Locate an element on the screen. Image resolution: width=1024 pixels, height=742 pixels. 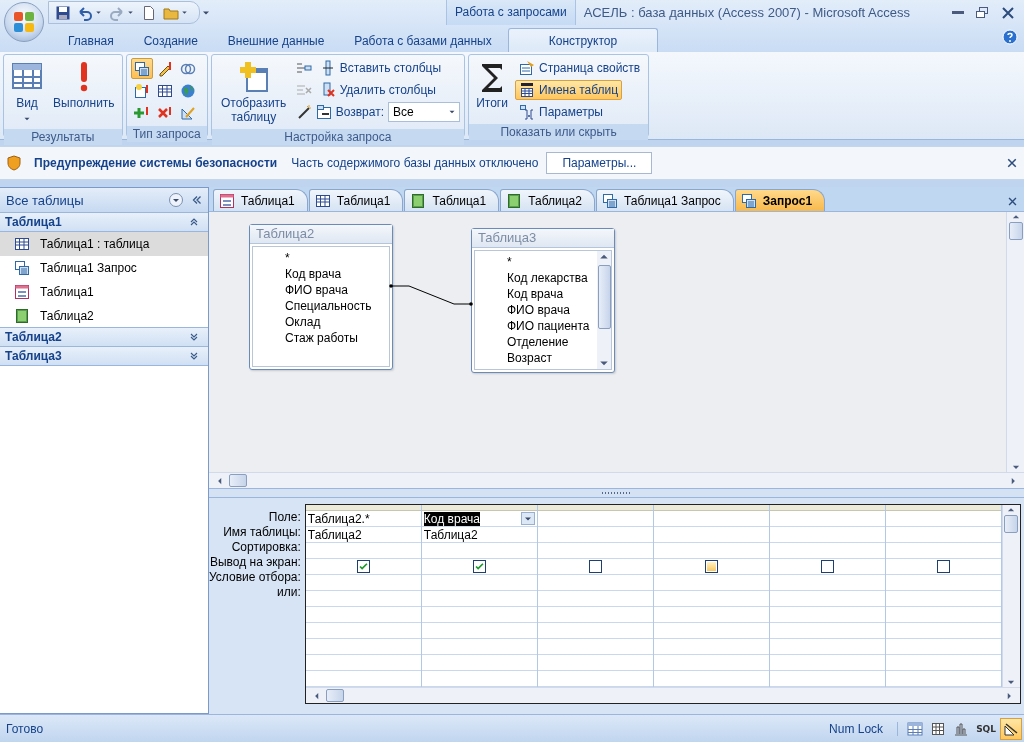
ribbon-tab: Создание is located at coordinates (170, 40).